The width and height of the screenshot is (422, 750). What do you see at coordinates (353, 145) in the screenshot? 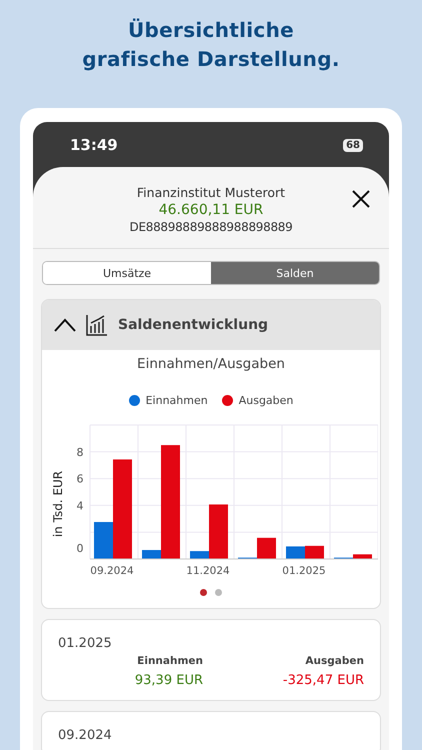
I see `battery-indicator: 68` at bounding box center [353, 145].